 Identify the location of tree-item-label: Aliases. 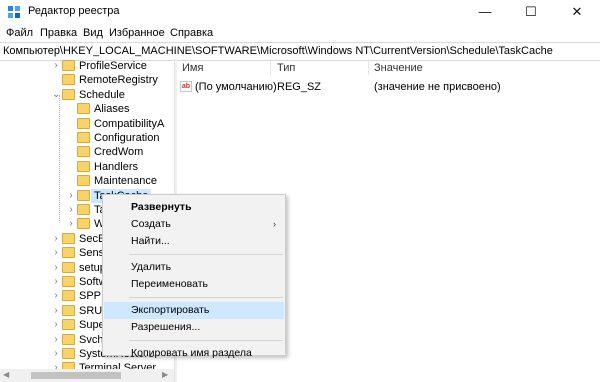
(111, 109).